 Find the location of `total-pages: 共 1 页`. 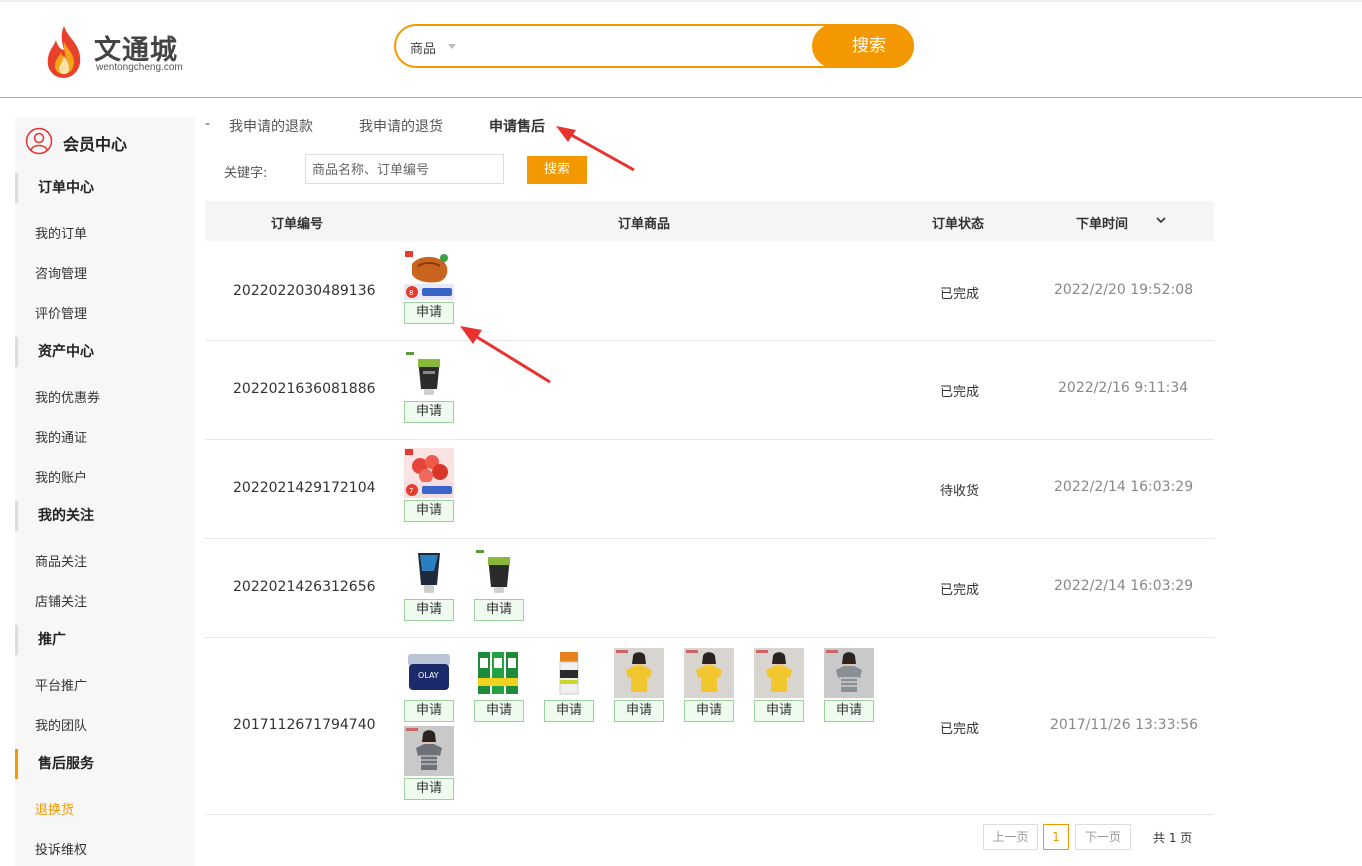

total-pages: 共 1 页 is located at coordinates (1173, 838).